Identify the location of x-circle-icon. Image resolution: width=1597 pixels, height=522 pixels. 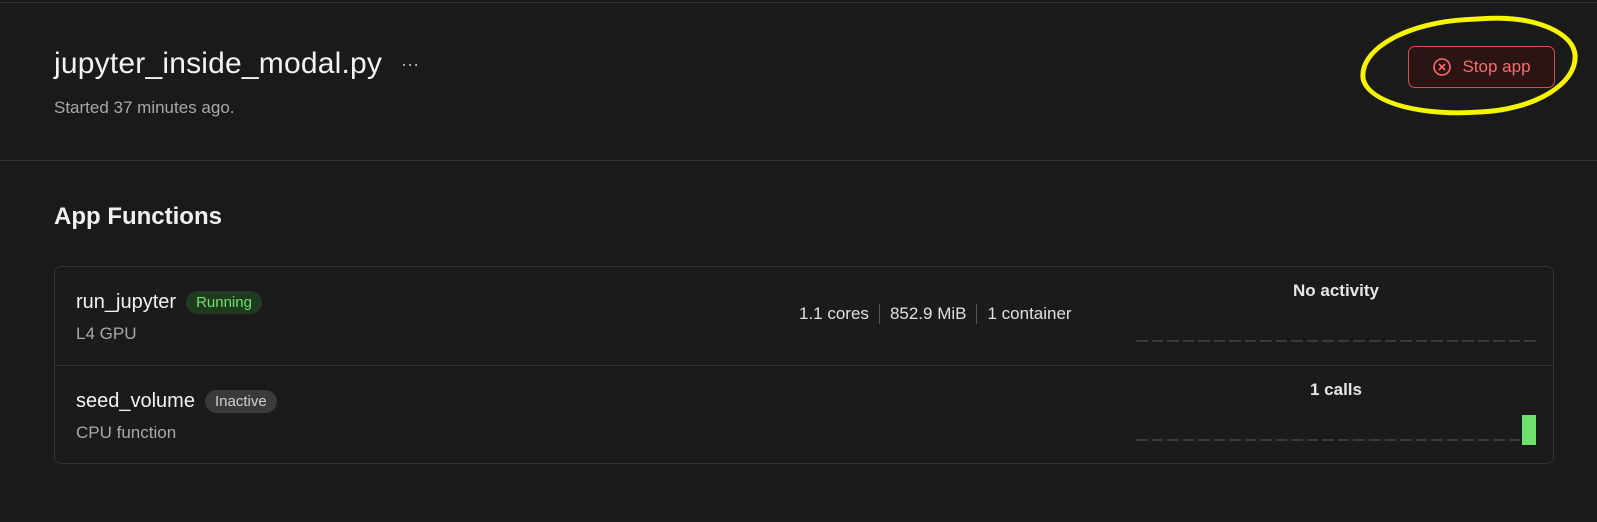
(1442, 67).